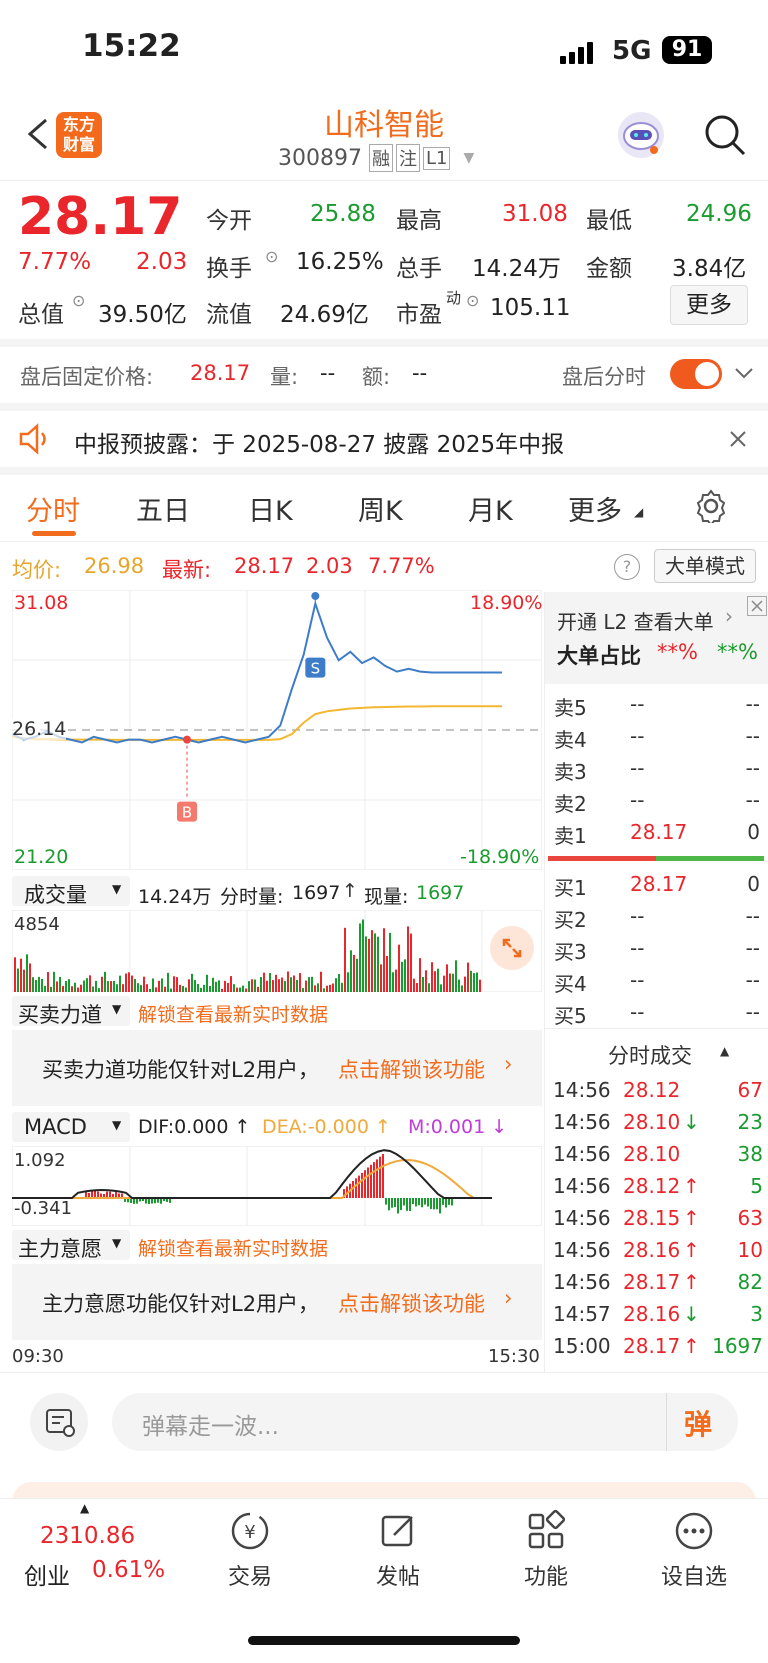  What do you see at coordinates (343, 214) in the screenshot?
I see `open-value: 25.88` at bounding box center [343, 214].